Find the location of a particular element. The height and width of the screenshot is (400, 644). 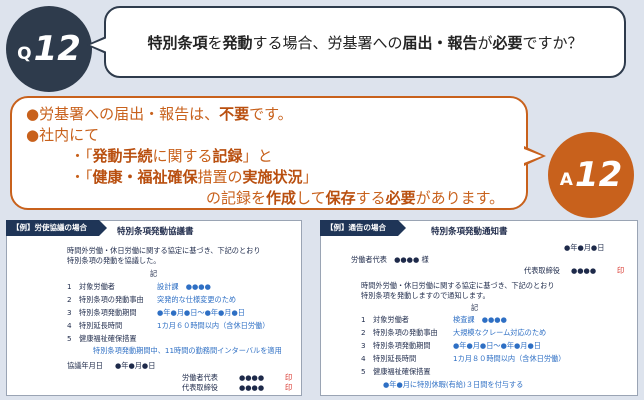

row-value: 1カ月８０時間以内（含休日労働） is located at coordinates (509, 358).